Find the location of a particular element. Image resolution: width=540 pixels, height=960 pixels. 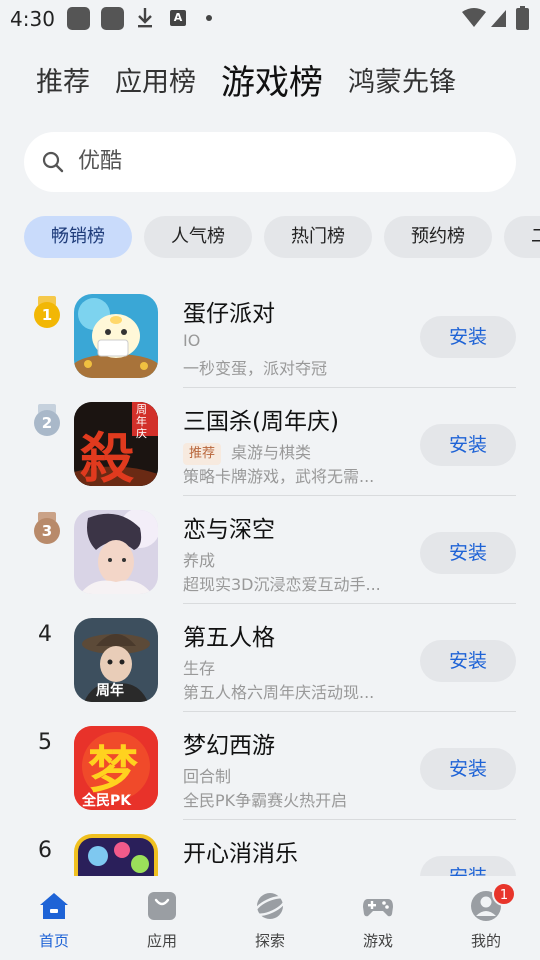

search-icon is located at coordinates (53, 162).